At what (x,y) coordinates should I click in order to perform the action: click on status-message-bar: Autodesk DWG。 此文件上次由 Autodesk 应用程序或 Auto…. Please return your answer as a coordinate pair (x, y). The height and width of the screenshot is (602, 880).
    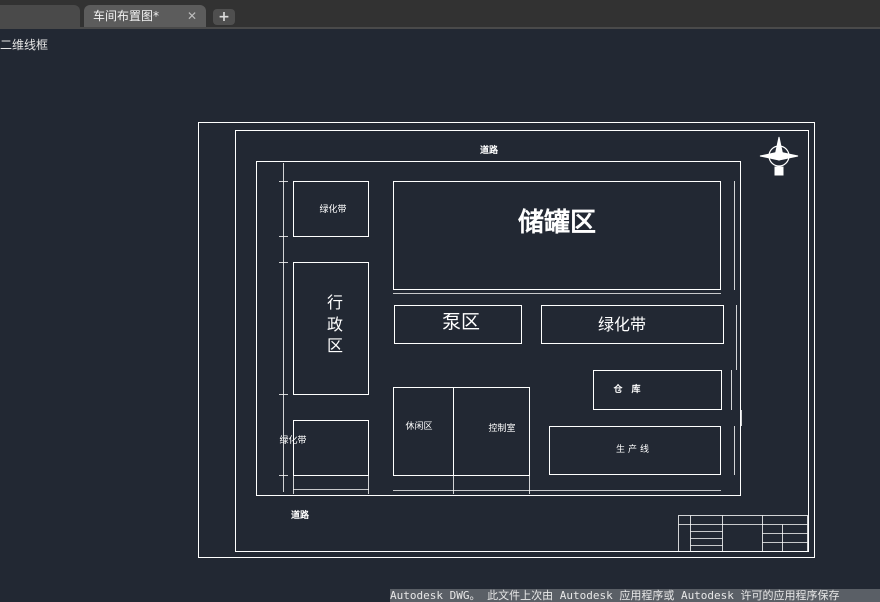
    Looking at the image, I should click on (635, 595).